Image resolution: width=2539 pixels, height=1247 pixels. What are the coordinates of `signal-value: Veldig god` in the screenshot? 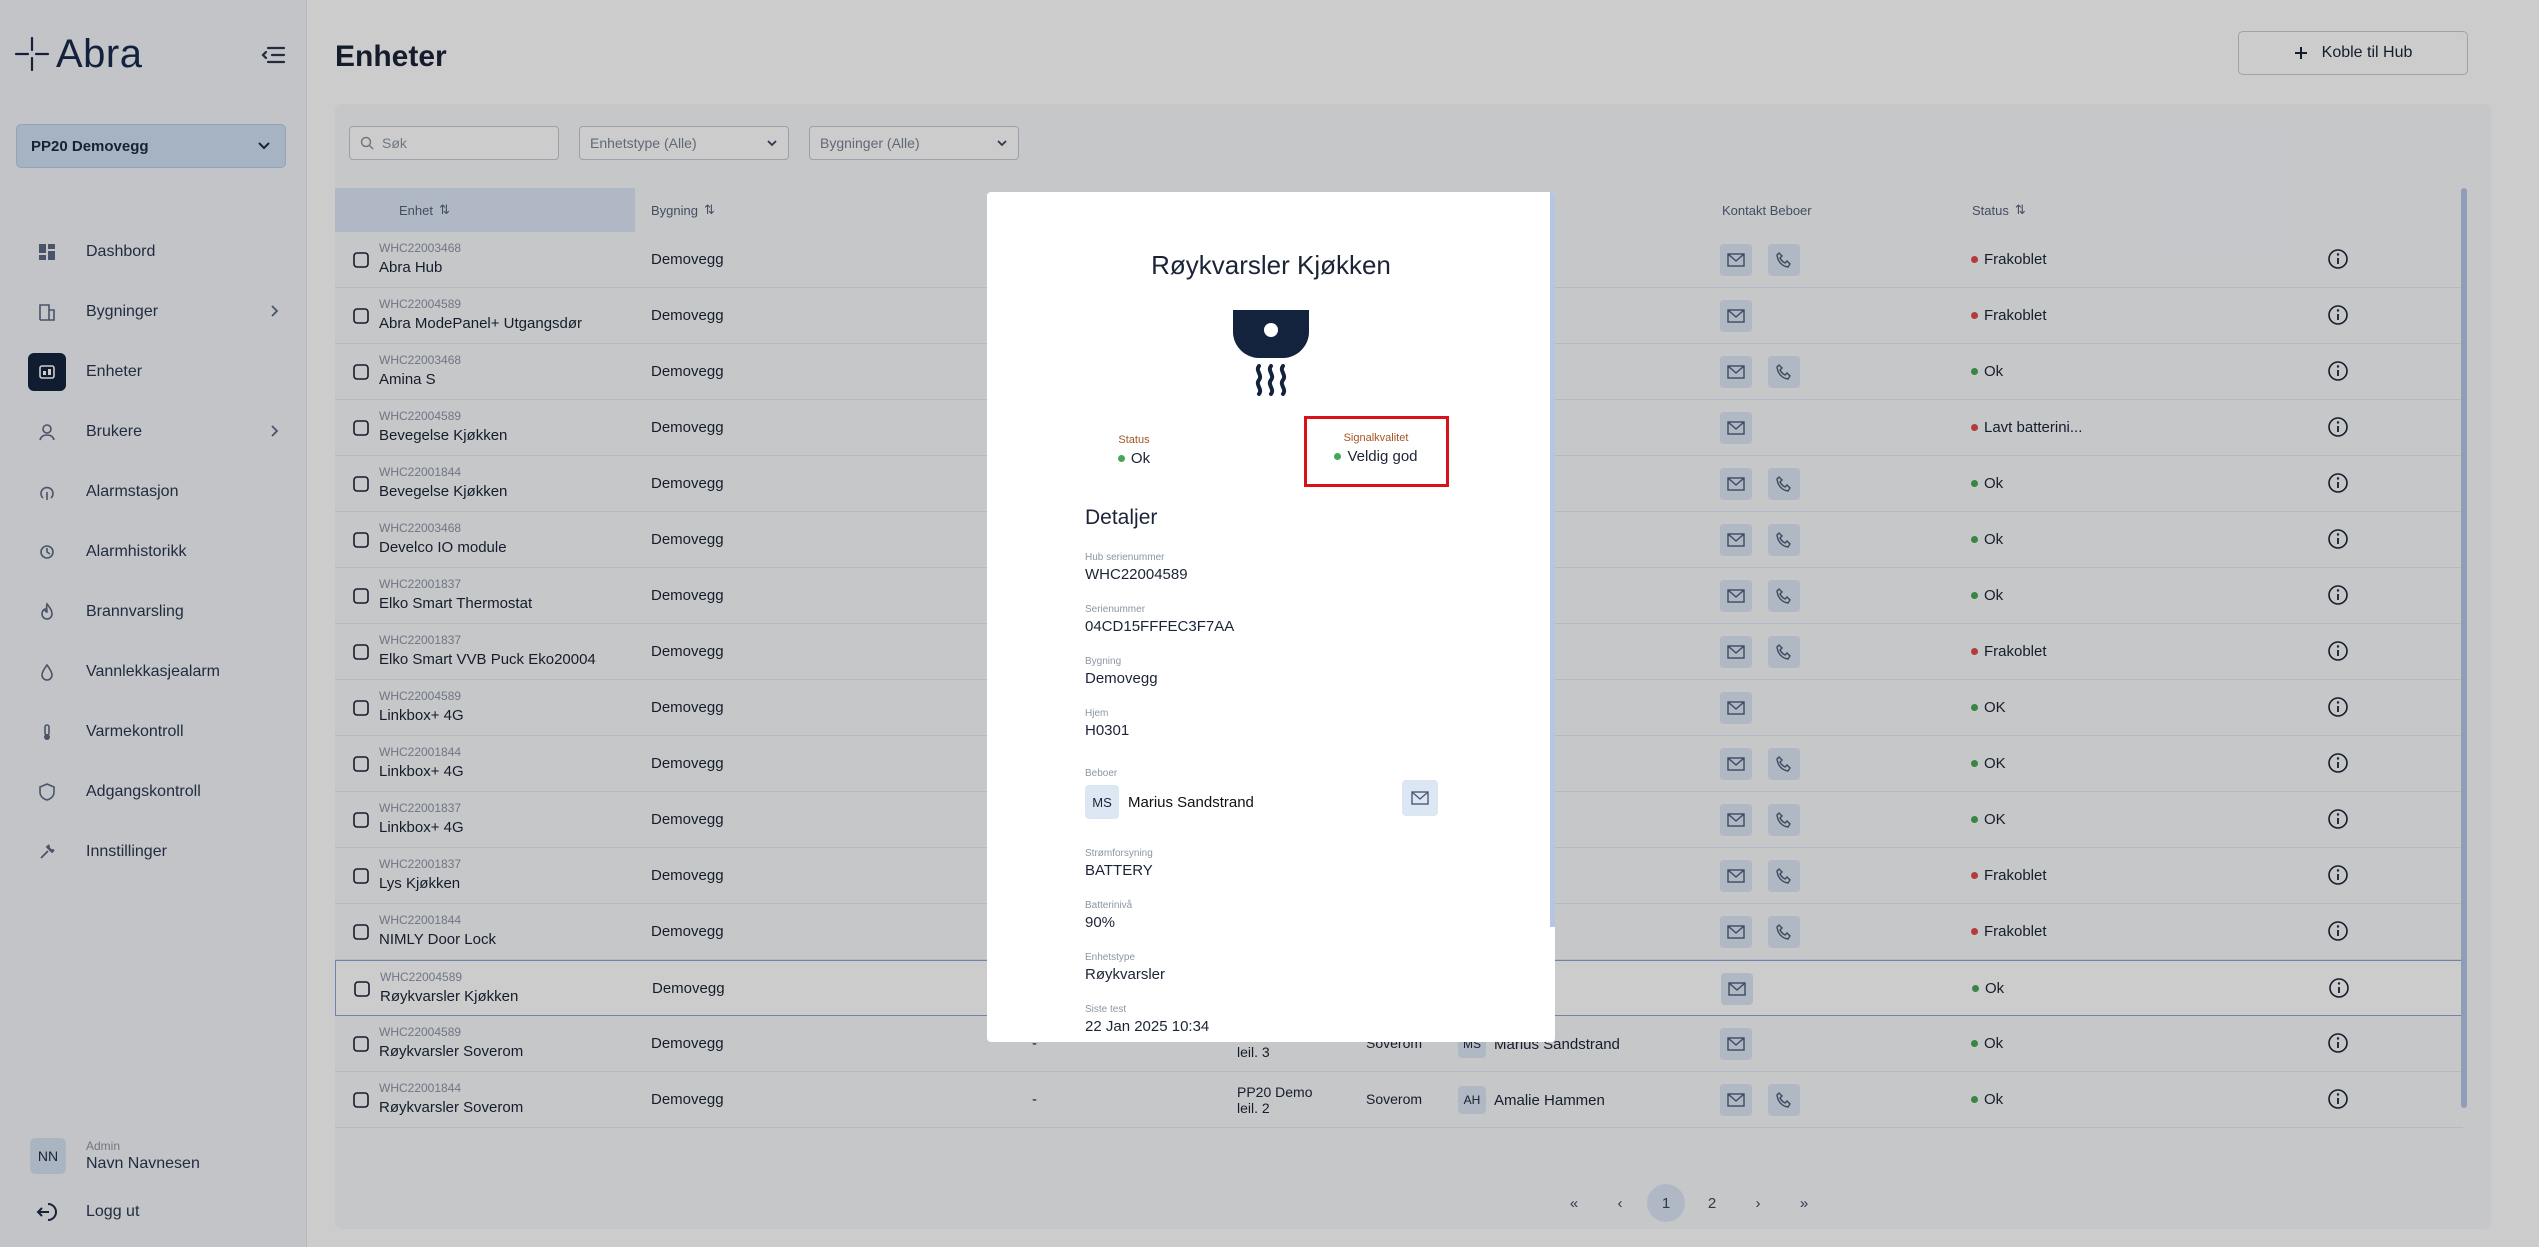 It's located at (1382, 456).